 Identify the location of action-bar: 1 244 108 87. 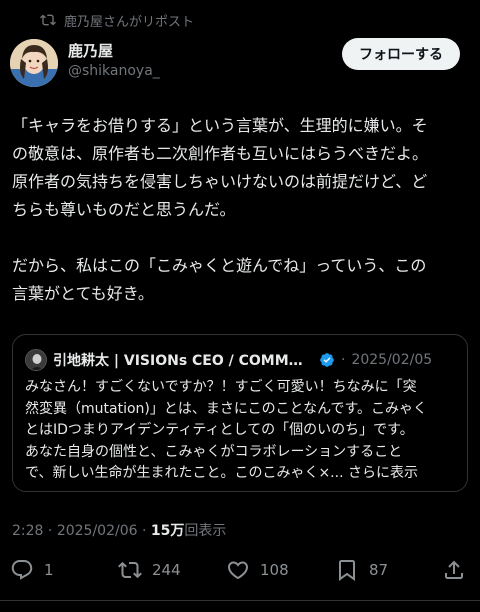
(240, 570).